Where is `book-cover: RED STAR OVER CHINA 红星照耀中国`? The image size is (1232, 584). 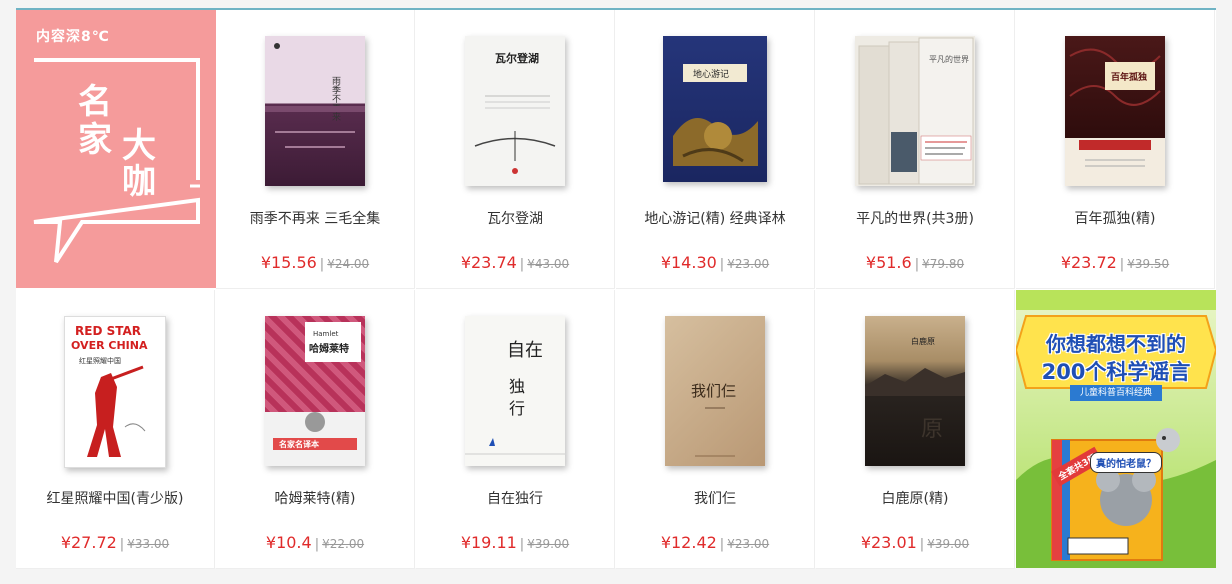 book-cover: RED STAR OVER CHINA 红星照耀中国 is located at coordinates (115, 392).